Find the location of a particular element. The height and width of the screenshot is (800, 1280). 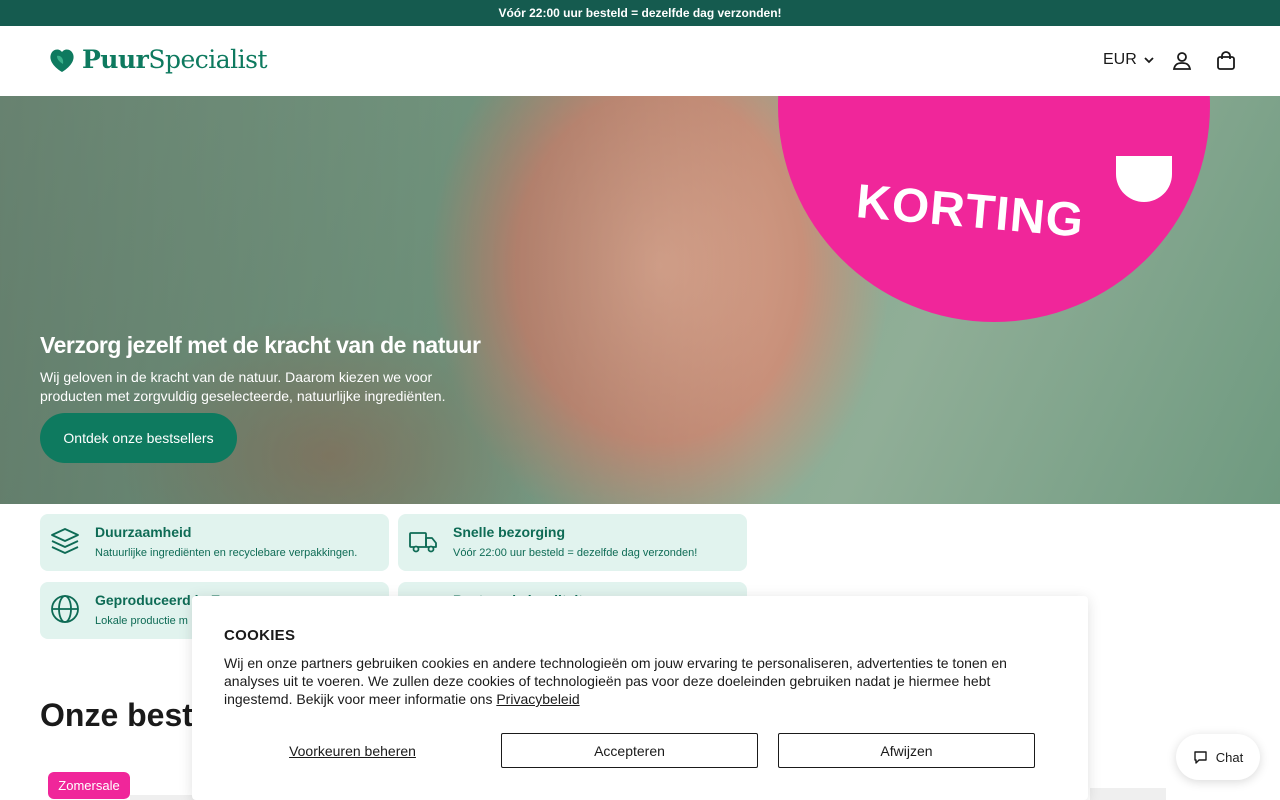

currency-selector: EUR is located at coordinates (1129, 60).